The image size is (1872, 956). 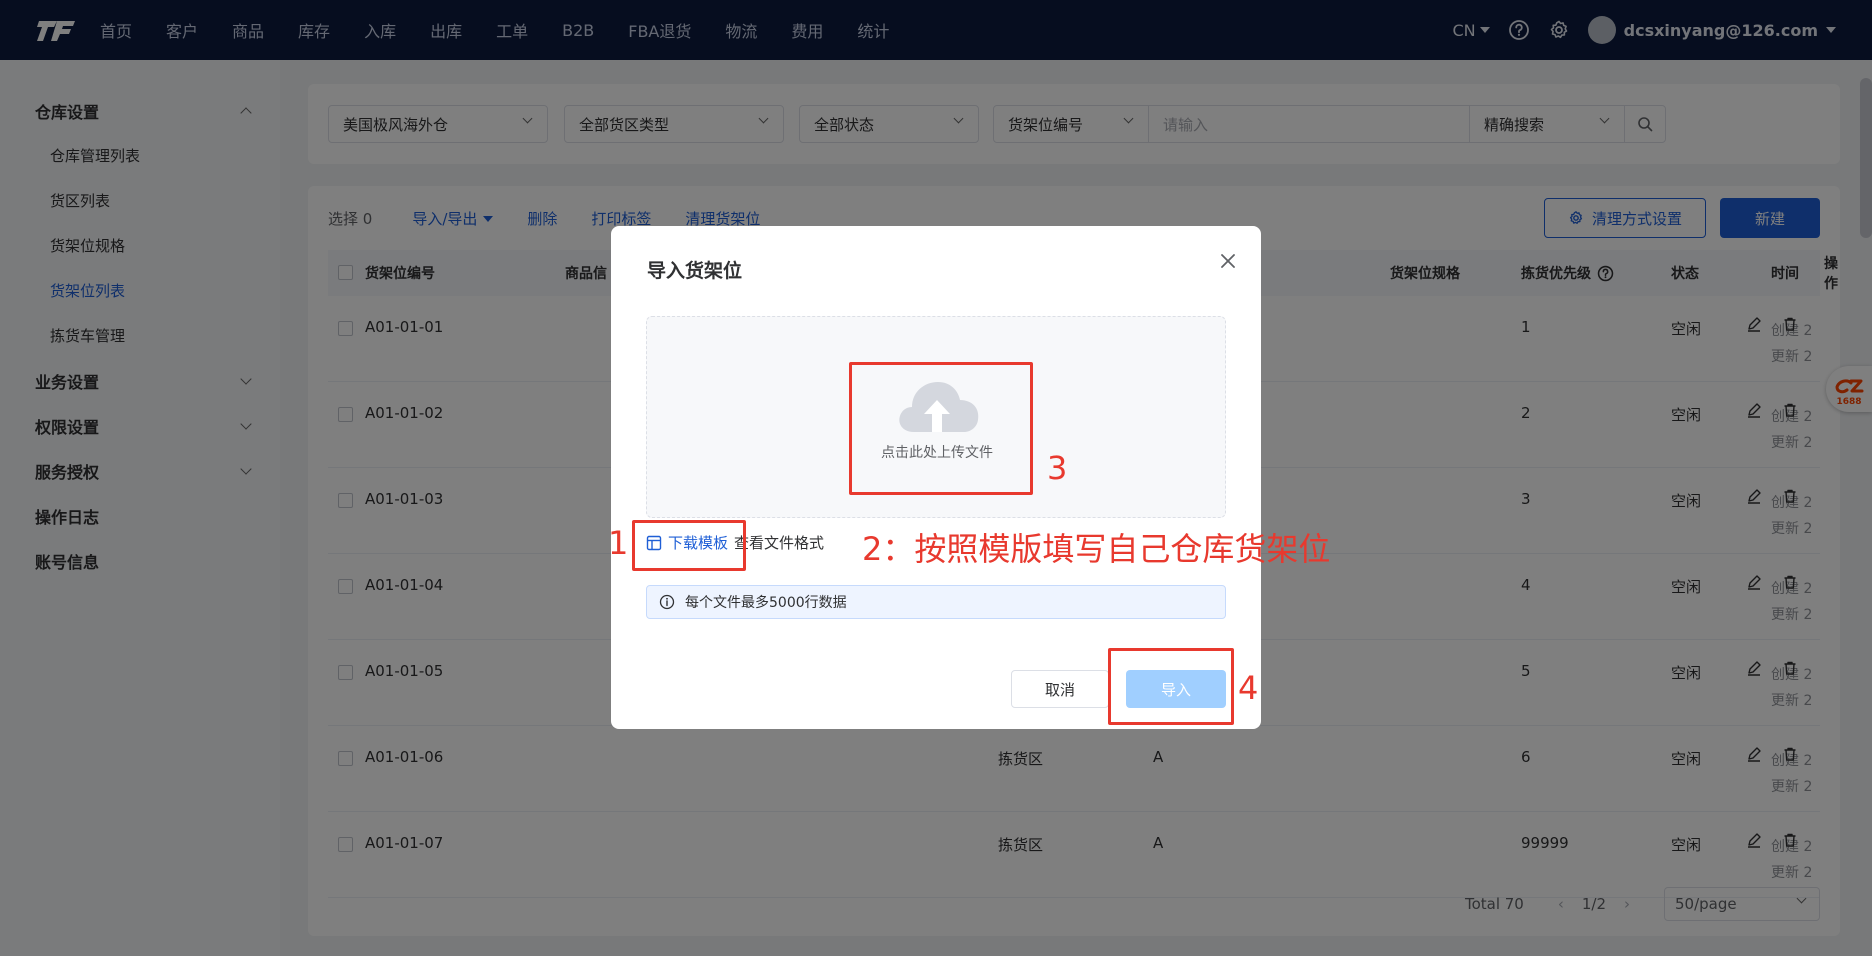 What do you see at coordinates (941, 428) in the screenshot?
I see `annotation-box-upload` at bounding box center [941, 428].